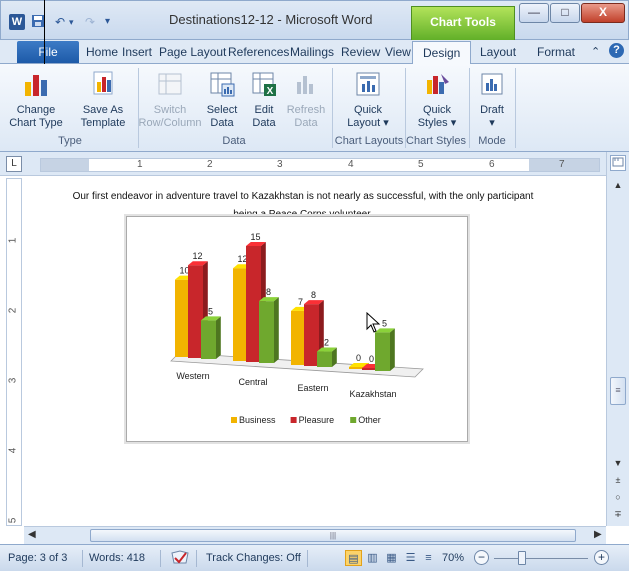 The image size is (629, 571). What do you see at coordinates (391, 558) in the screenshot?
I see `web-layout-view-icon: ▦` at bounding box center [391, 558].